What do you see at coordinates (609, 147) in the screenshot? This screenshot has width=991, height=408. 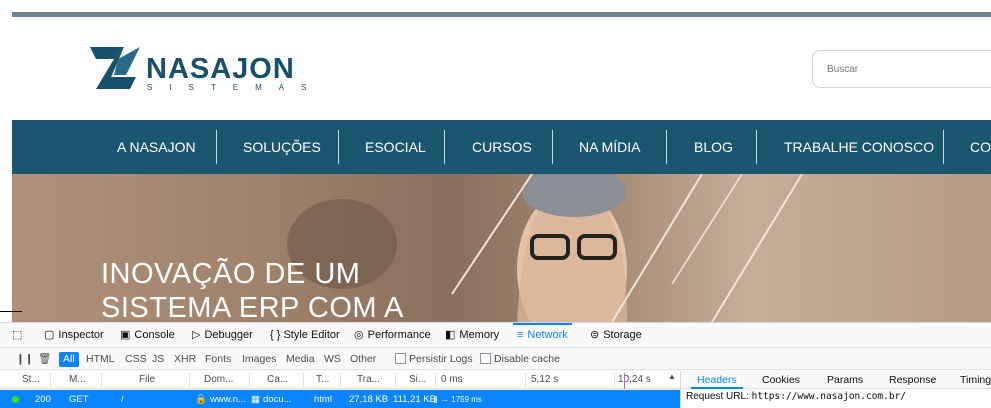 I see `nav-item-na-midia: NA MÍDIA` at bounding box center [609, 147].